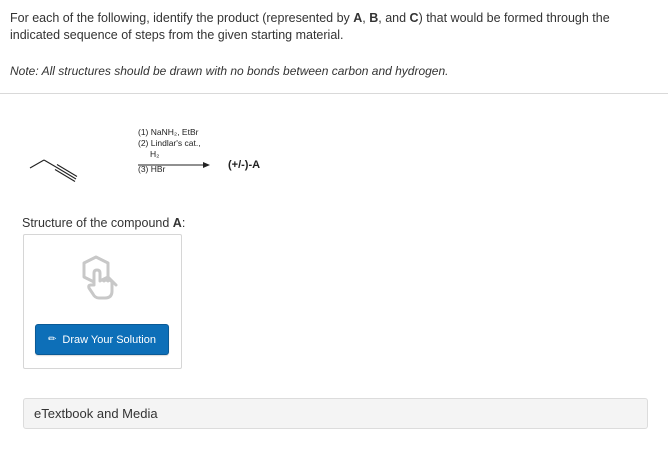  I want to click on label-a: A, so click(358, 18).